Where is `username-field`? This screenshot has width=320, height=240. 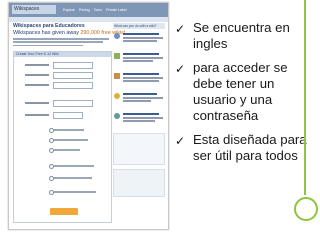
username-field is located at coordinates (73, 65).